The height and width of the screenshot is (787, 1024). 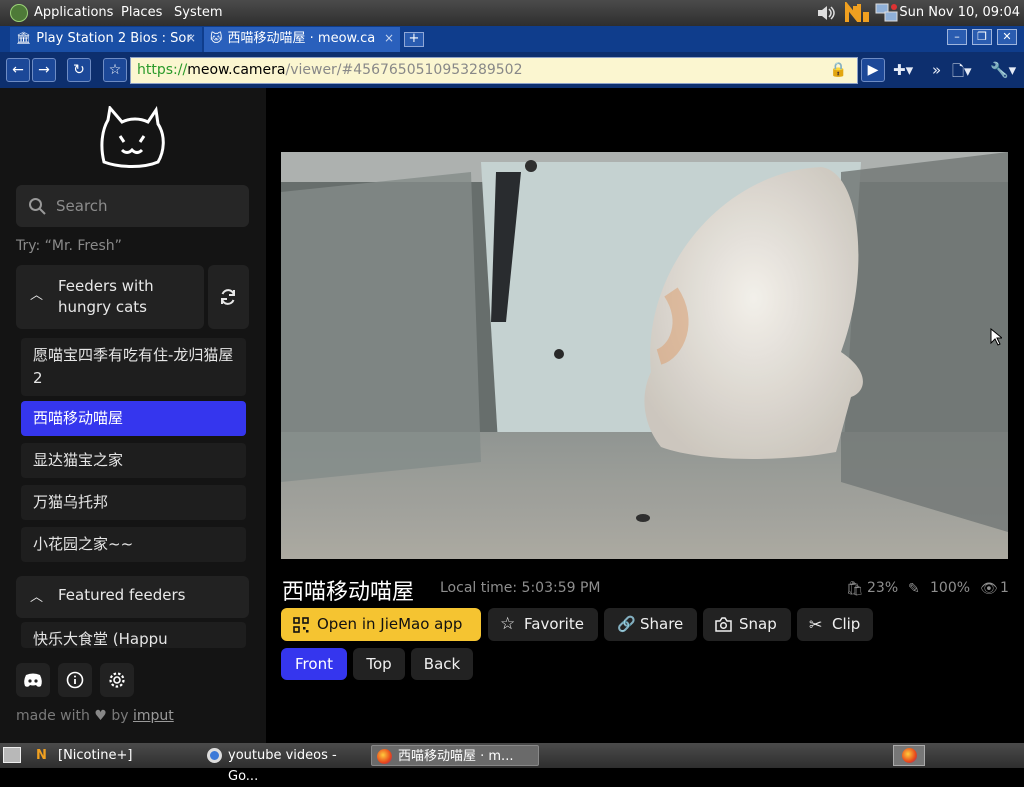 What do you see at coordinates (903, 70) in the screenshot?
I see `extensions-icon: ✚▾` at bounding box center [903, 70].